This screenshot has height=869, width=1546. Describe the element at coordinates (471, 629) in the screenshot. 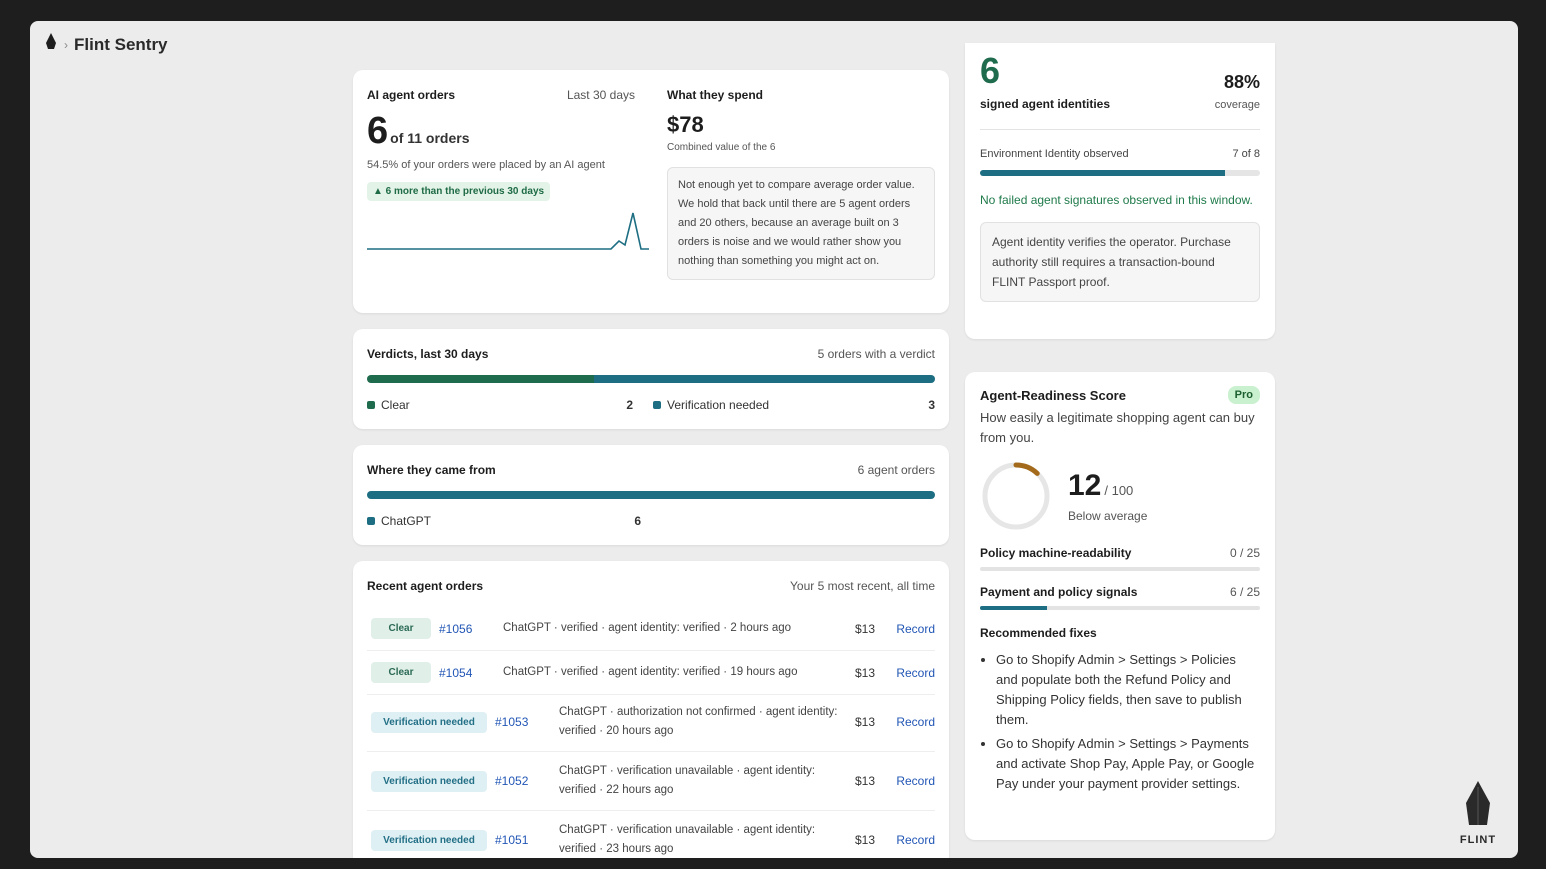

I see `order-id-link: #1056` at that location.